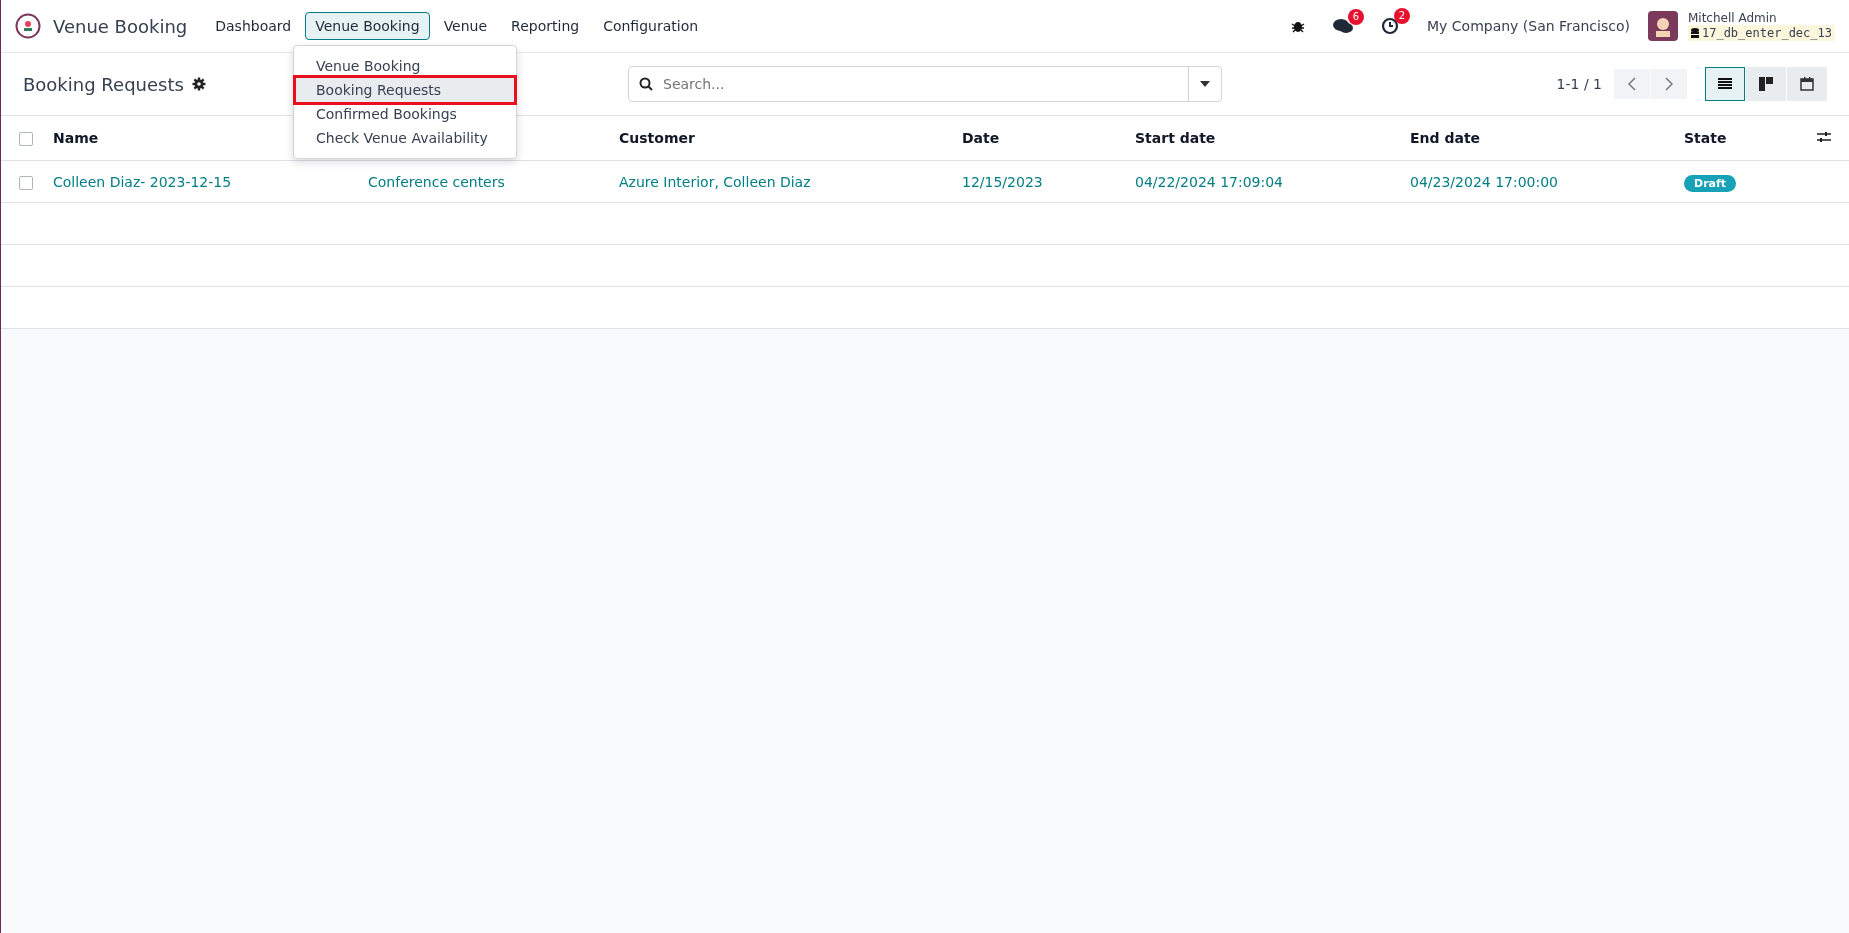  I want to click on bug-icon, so click(1298, 26).